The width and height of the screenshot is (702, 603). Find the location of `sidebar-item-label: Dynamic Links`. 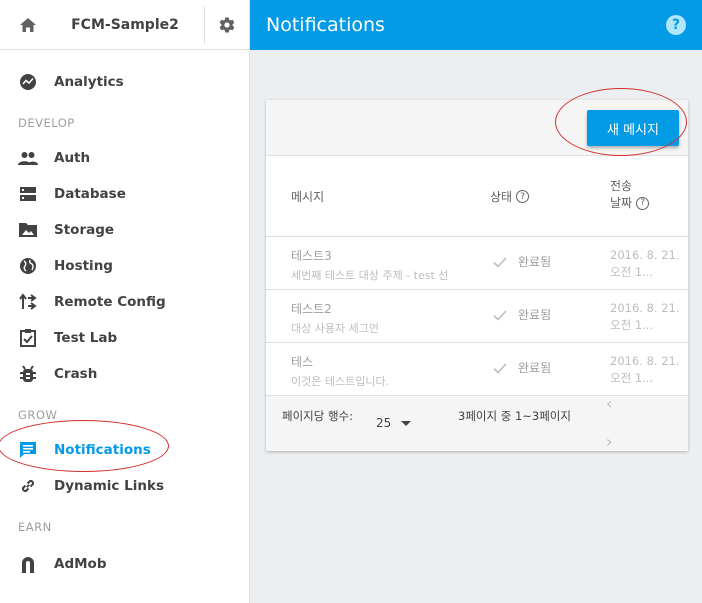

sidebar-item-label: Dynamic Links is located at coordinates (109, 486).